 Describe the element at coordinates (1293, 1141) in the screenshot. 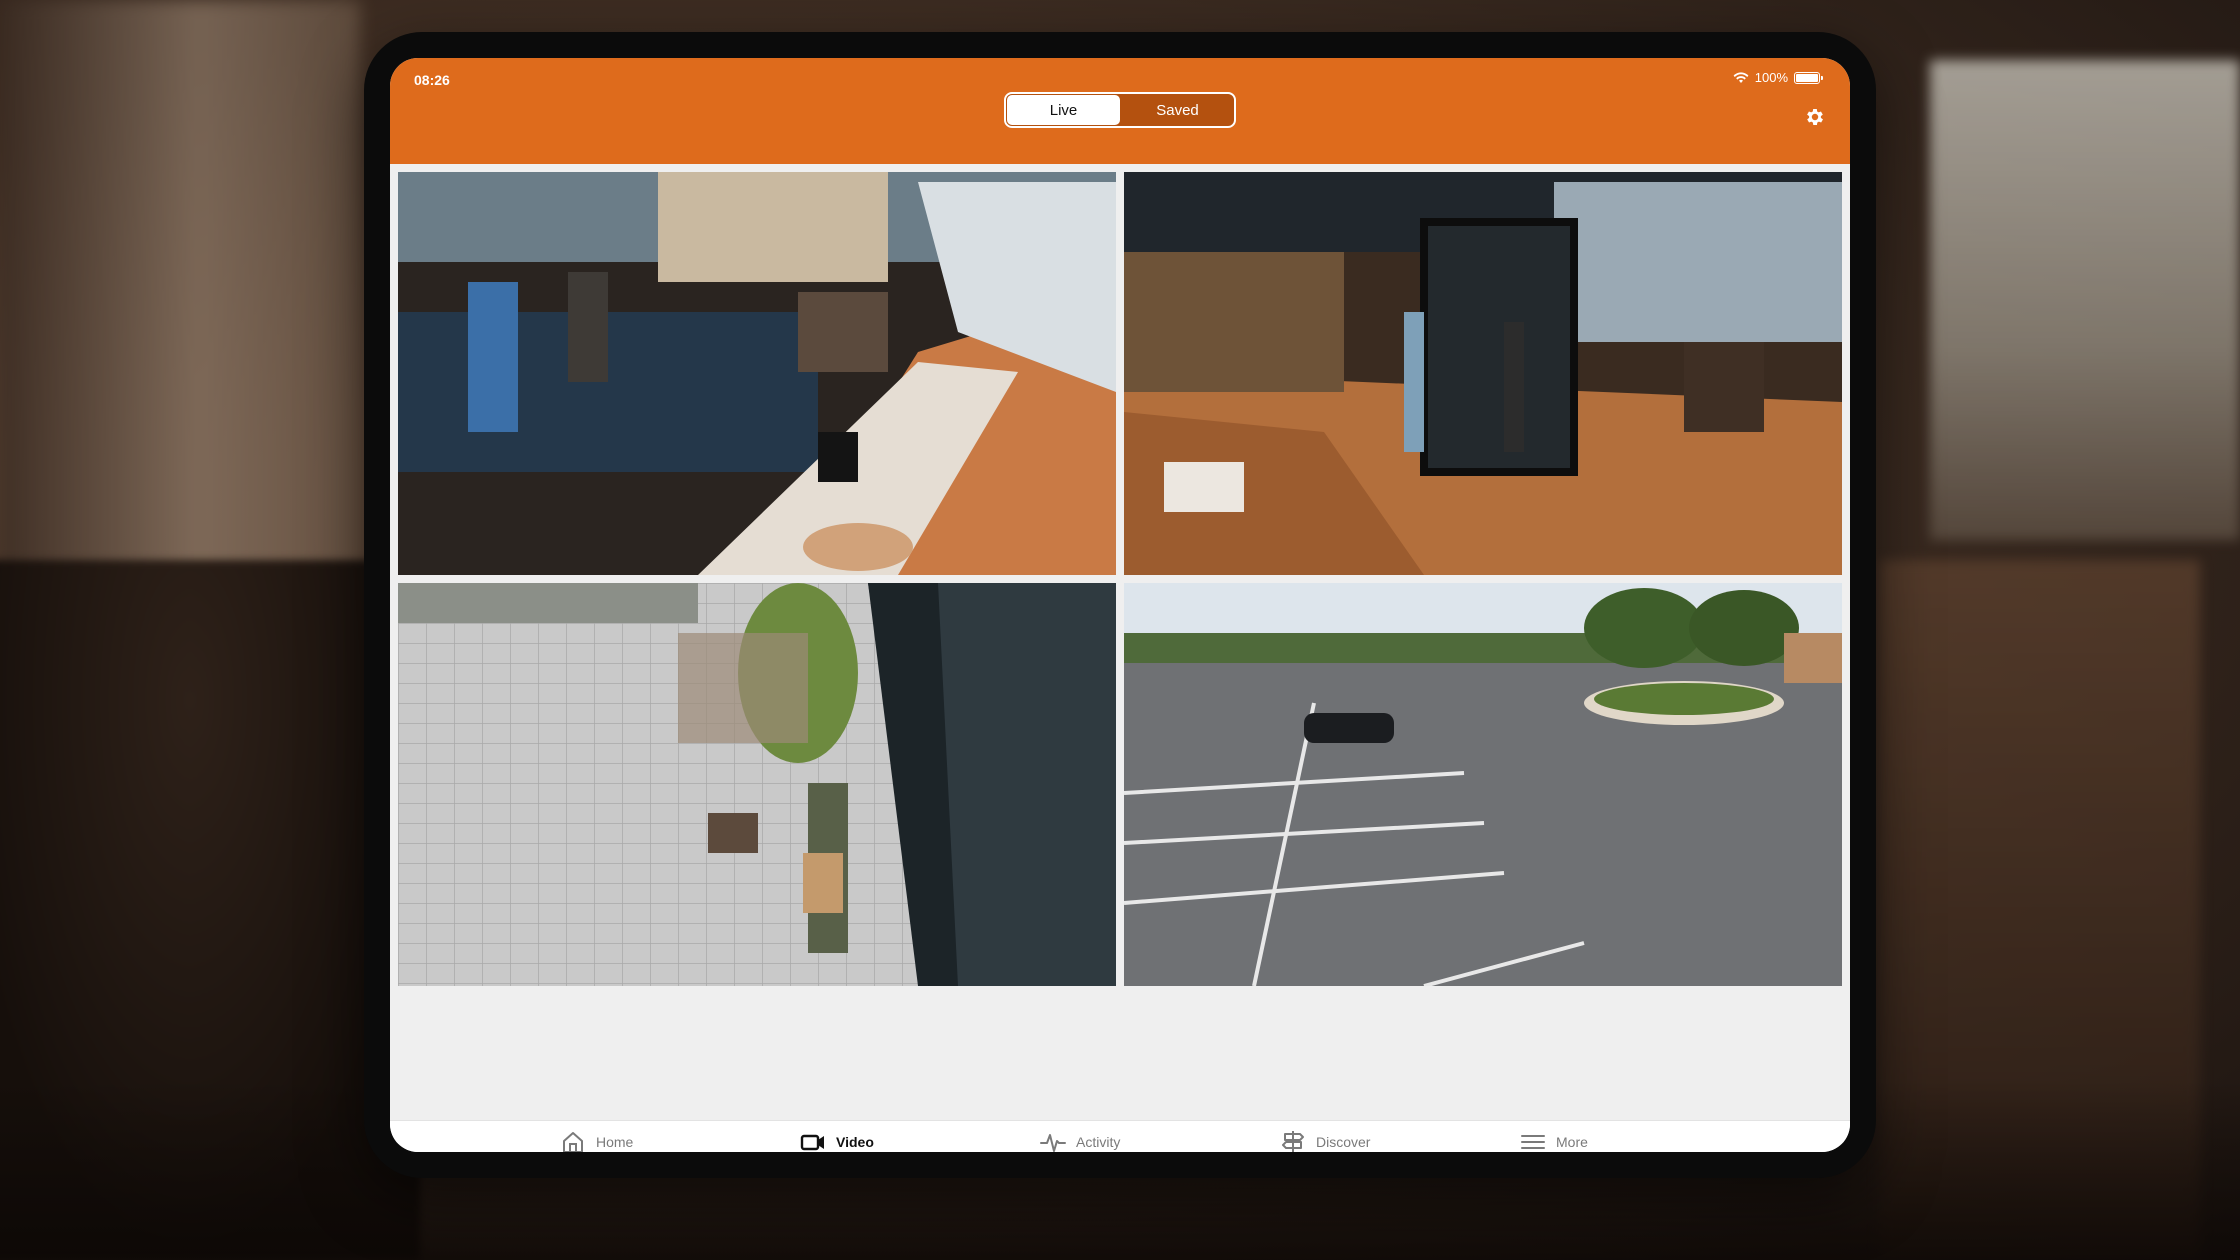

I see `signpost-icon` at that location.